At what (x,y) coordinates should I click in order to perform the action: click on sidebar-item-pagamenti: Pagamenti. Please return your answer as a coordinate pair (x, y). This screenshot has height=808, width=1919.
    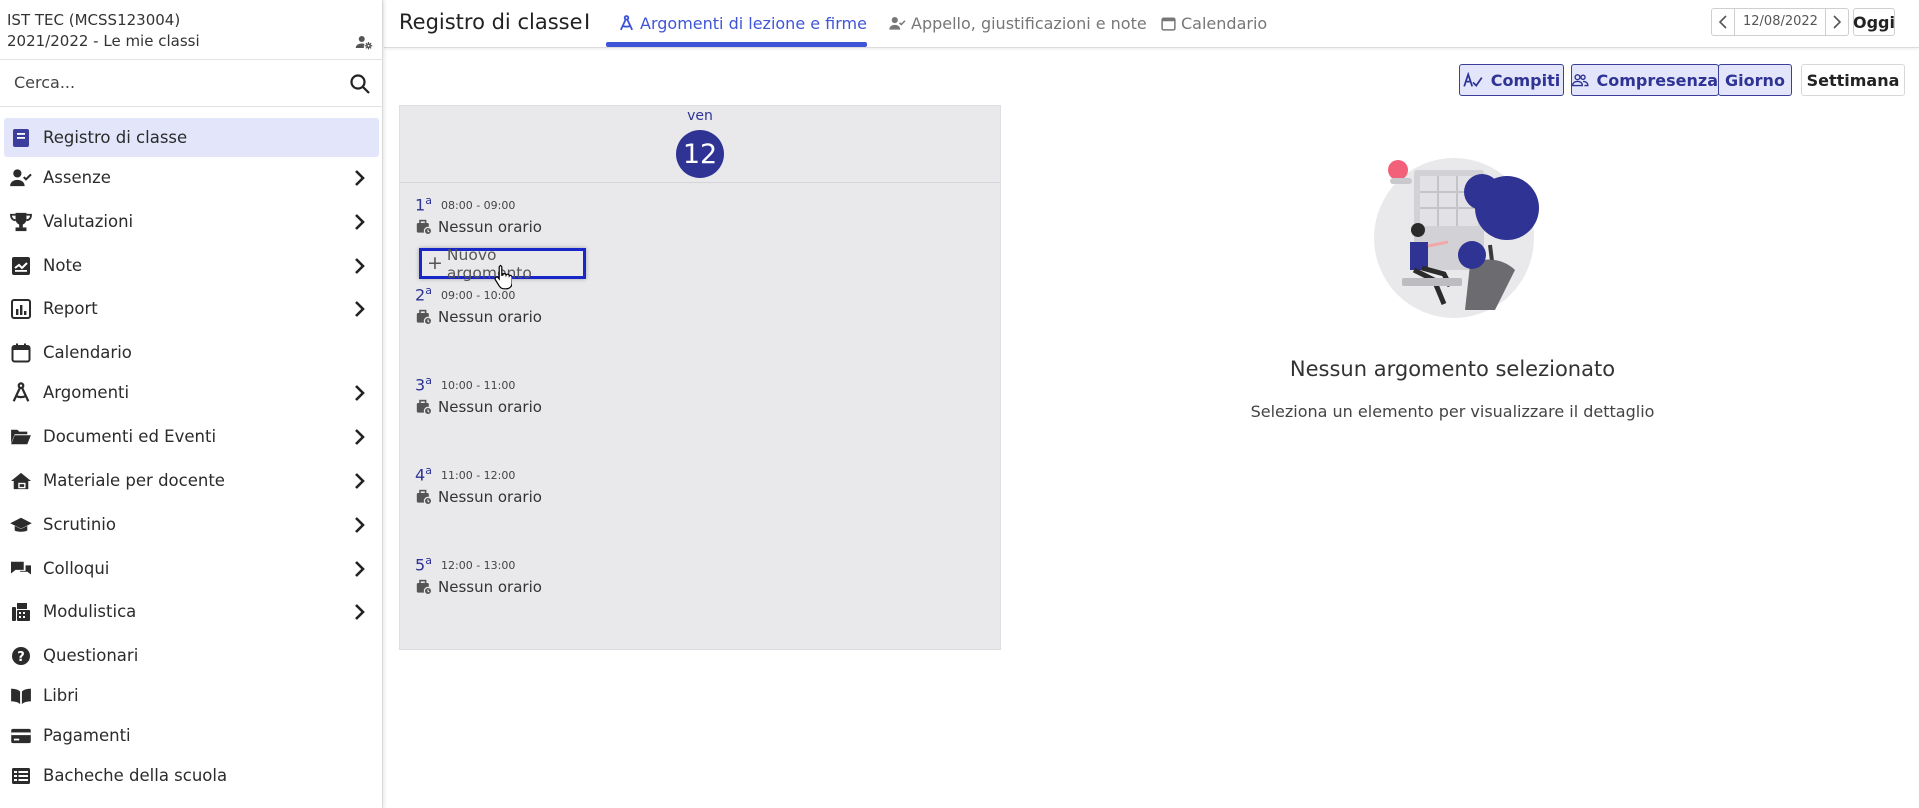
    Looking at the image, I should click on (191, 735).